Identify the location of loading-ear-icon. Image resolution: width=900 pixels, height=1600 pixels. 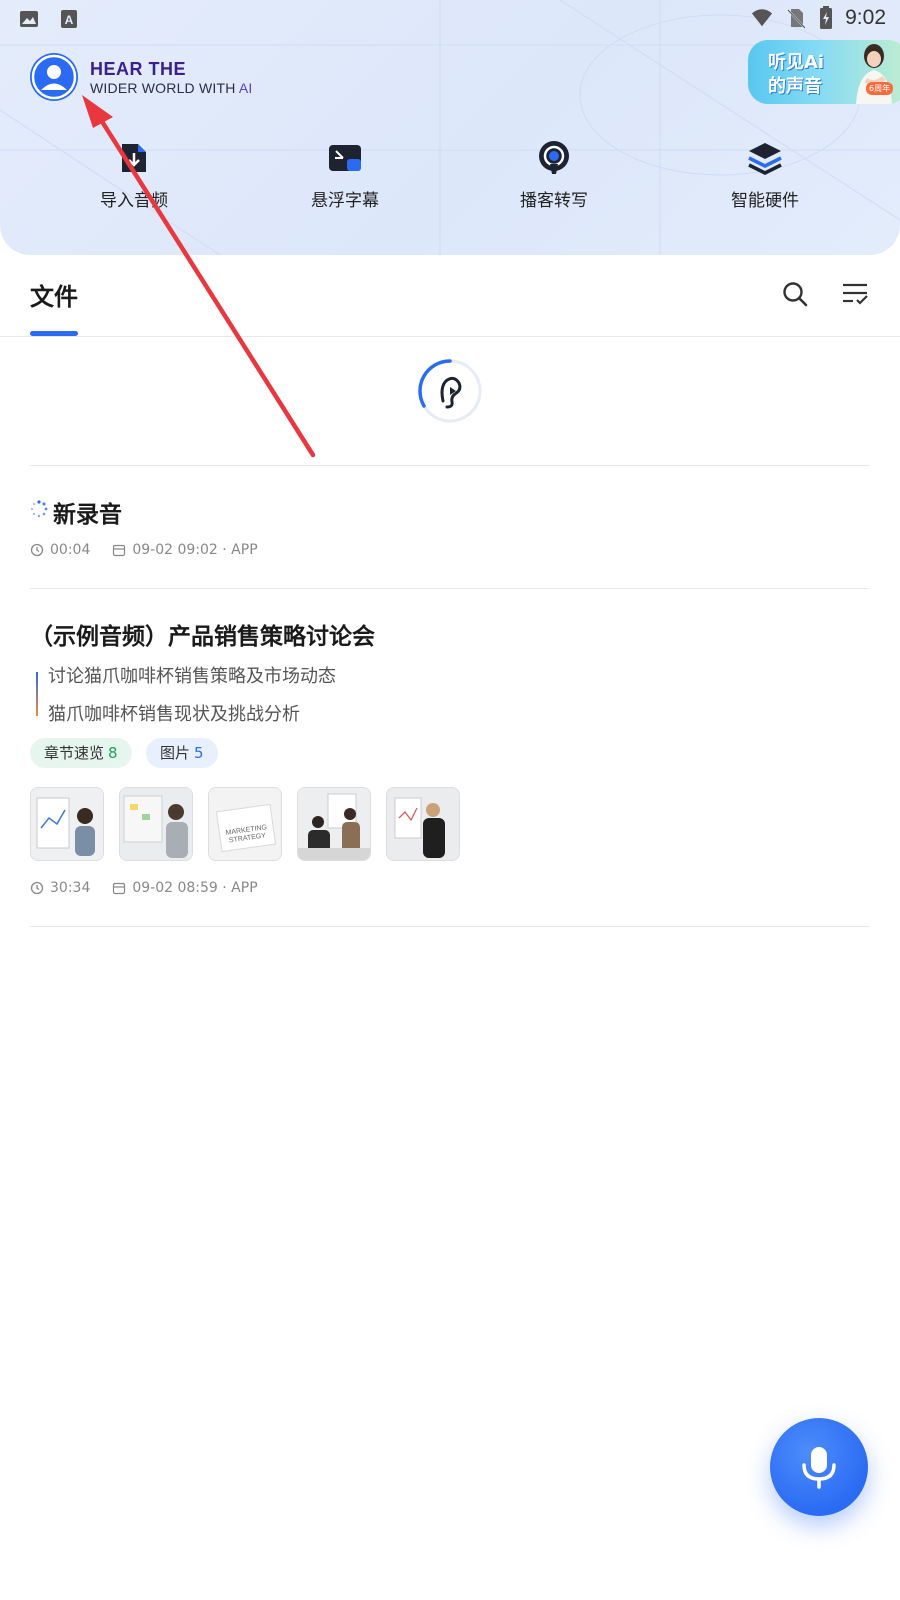
(450, 391).